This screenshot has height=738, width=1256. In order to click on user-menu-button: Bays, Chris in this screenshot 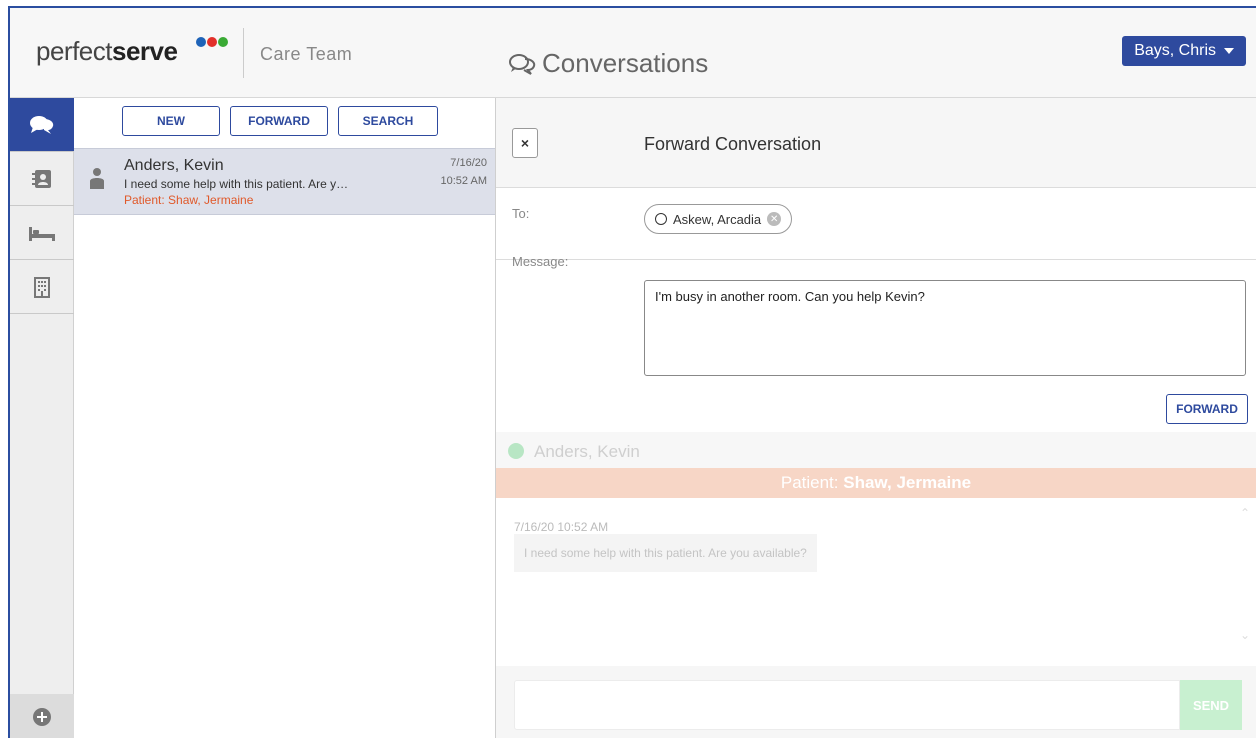, I will do `click(1184, 51)`.